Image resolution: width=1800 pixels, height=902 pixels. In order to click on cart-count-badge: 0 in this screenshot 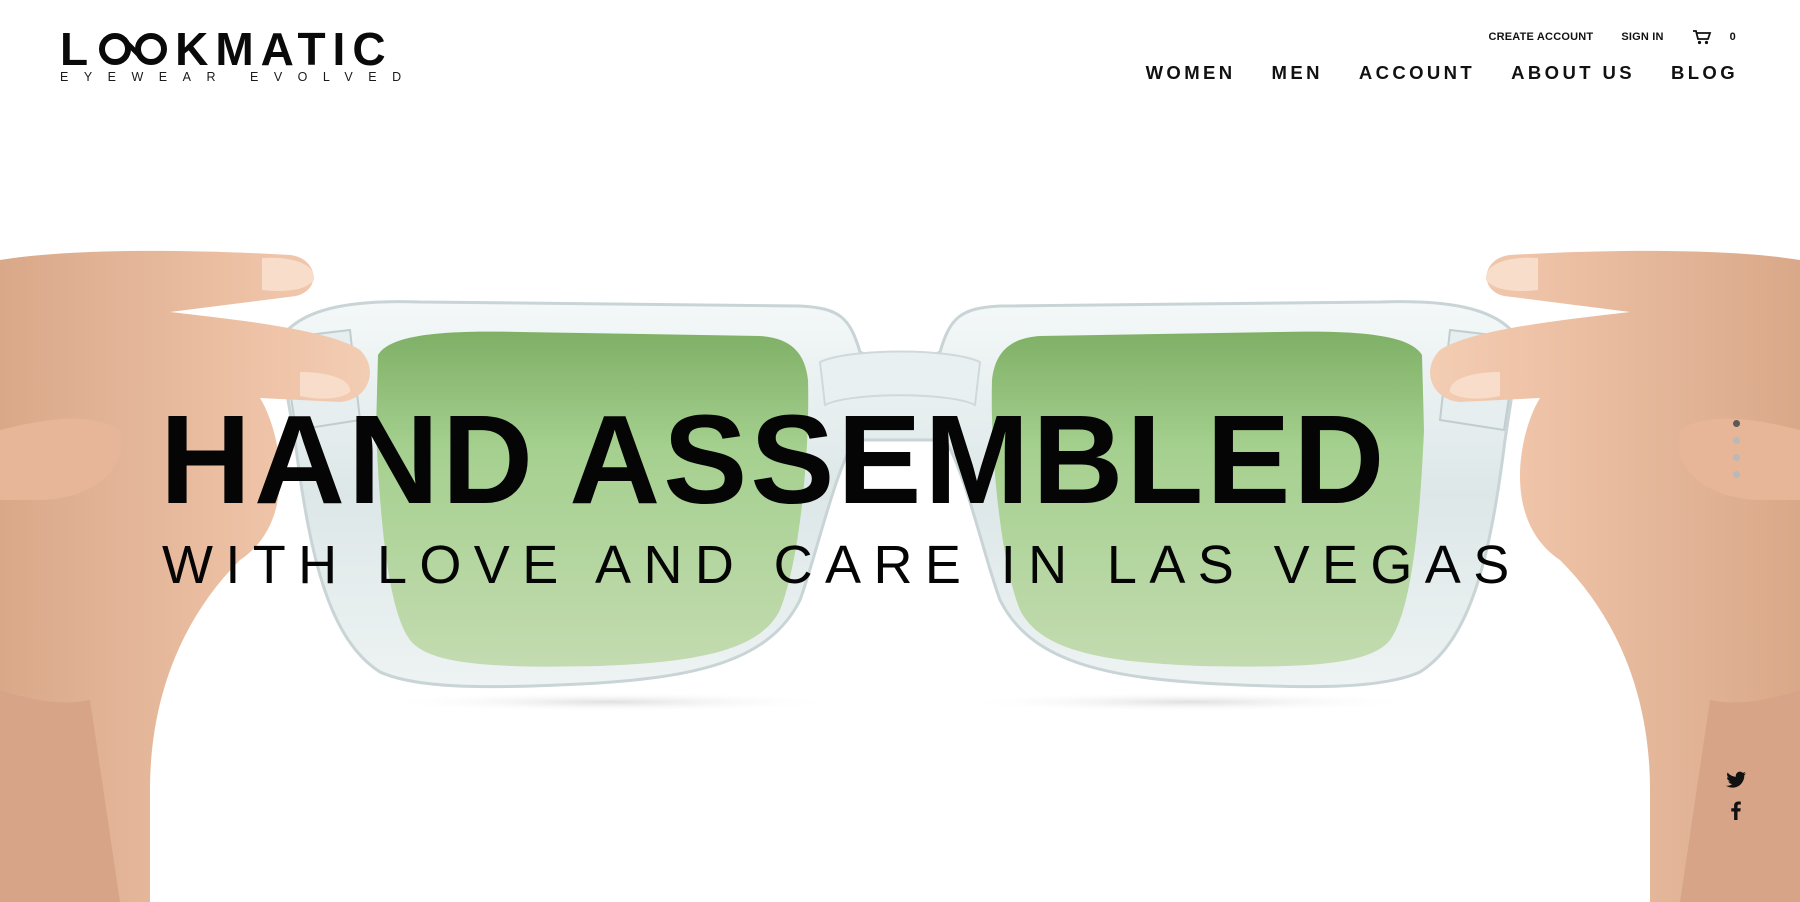, I will do `click(1733, 37)`.